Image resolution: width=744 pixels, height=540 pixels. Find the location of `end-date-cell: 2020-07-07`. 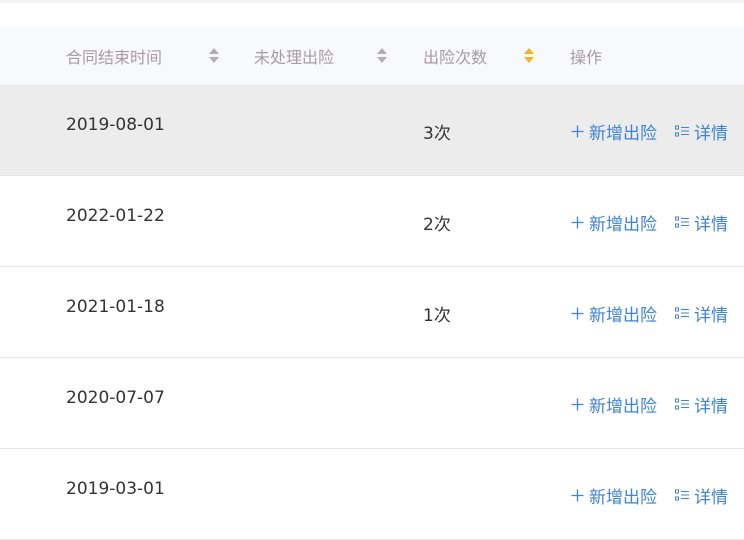

end-date-cell: 2020-07-07 is located at coordinates (115, 398).